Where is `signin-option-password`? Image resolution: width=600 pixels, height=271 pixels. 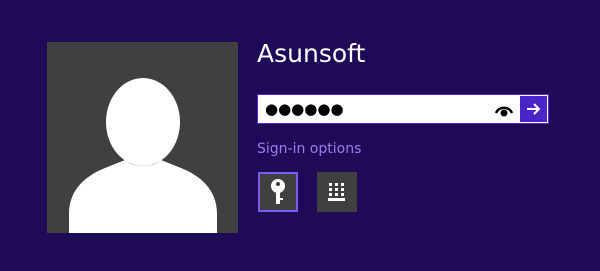
signin-option-password is located at coordinates (278, 192).